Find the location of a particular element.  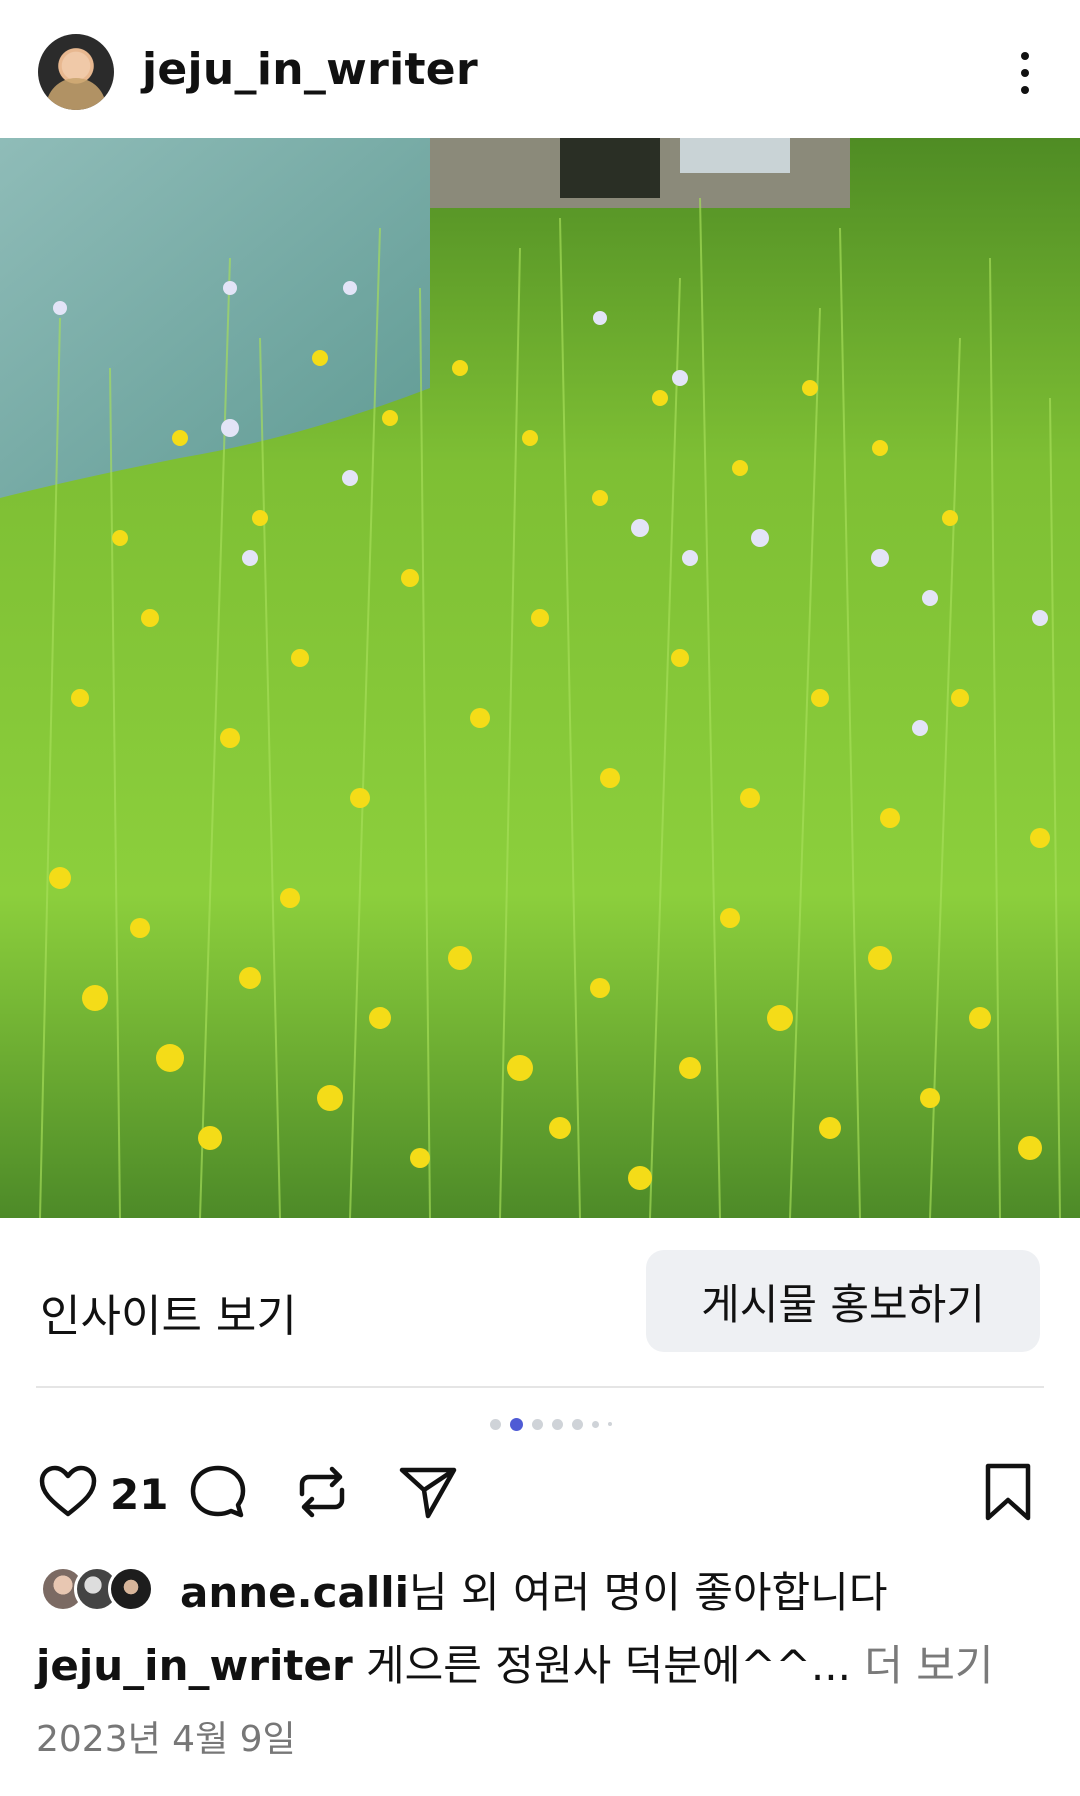

liker-name: anne.calli is located at coordinates (294, 1592).